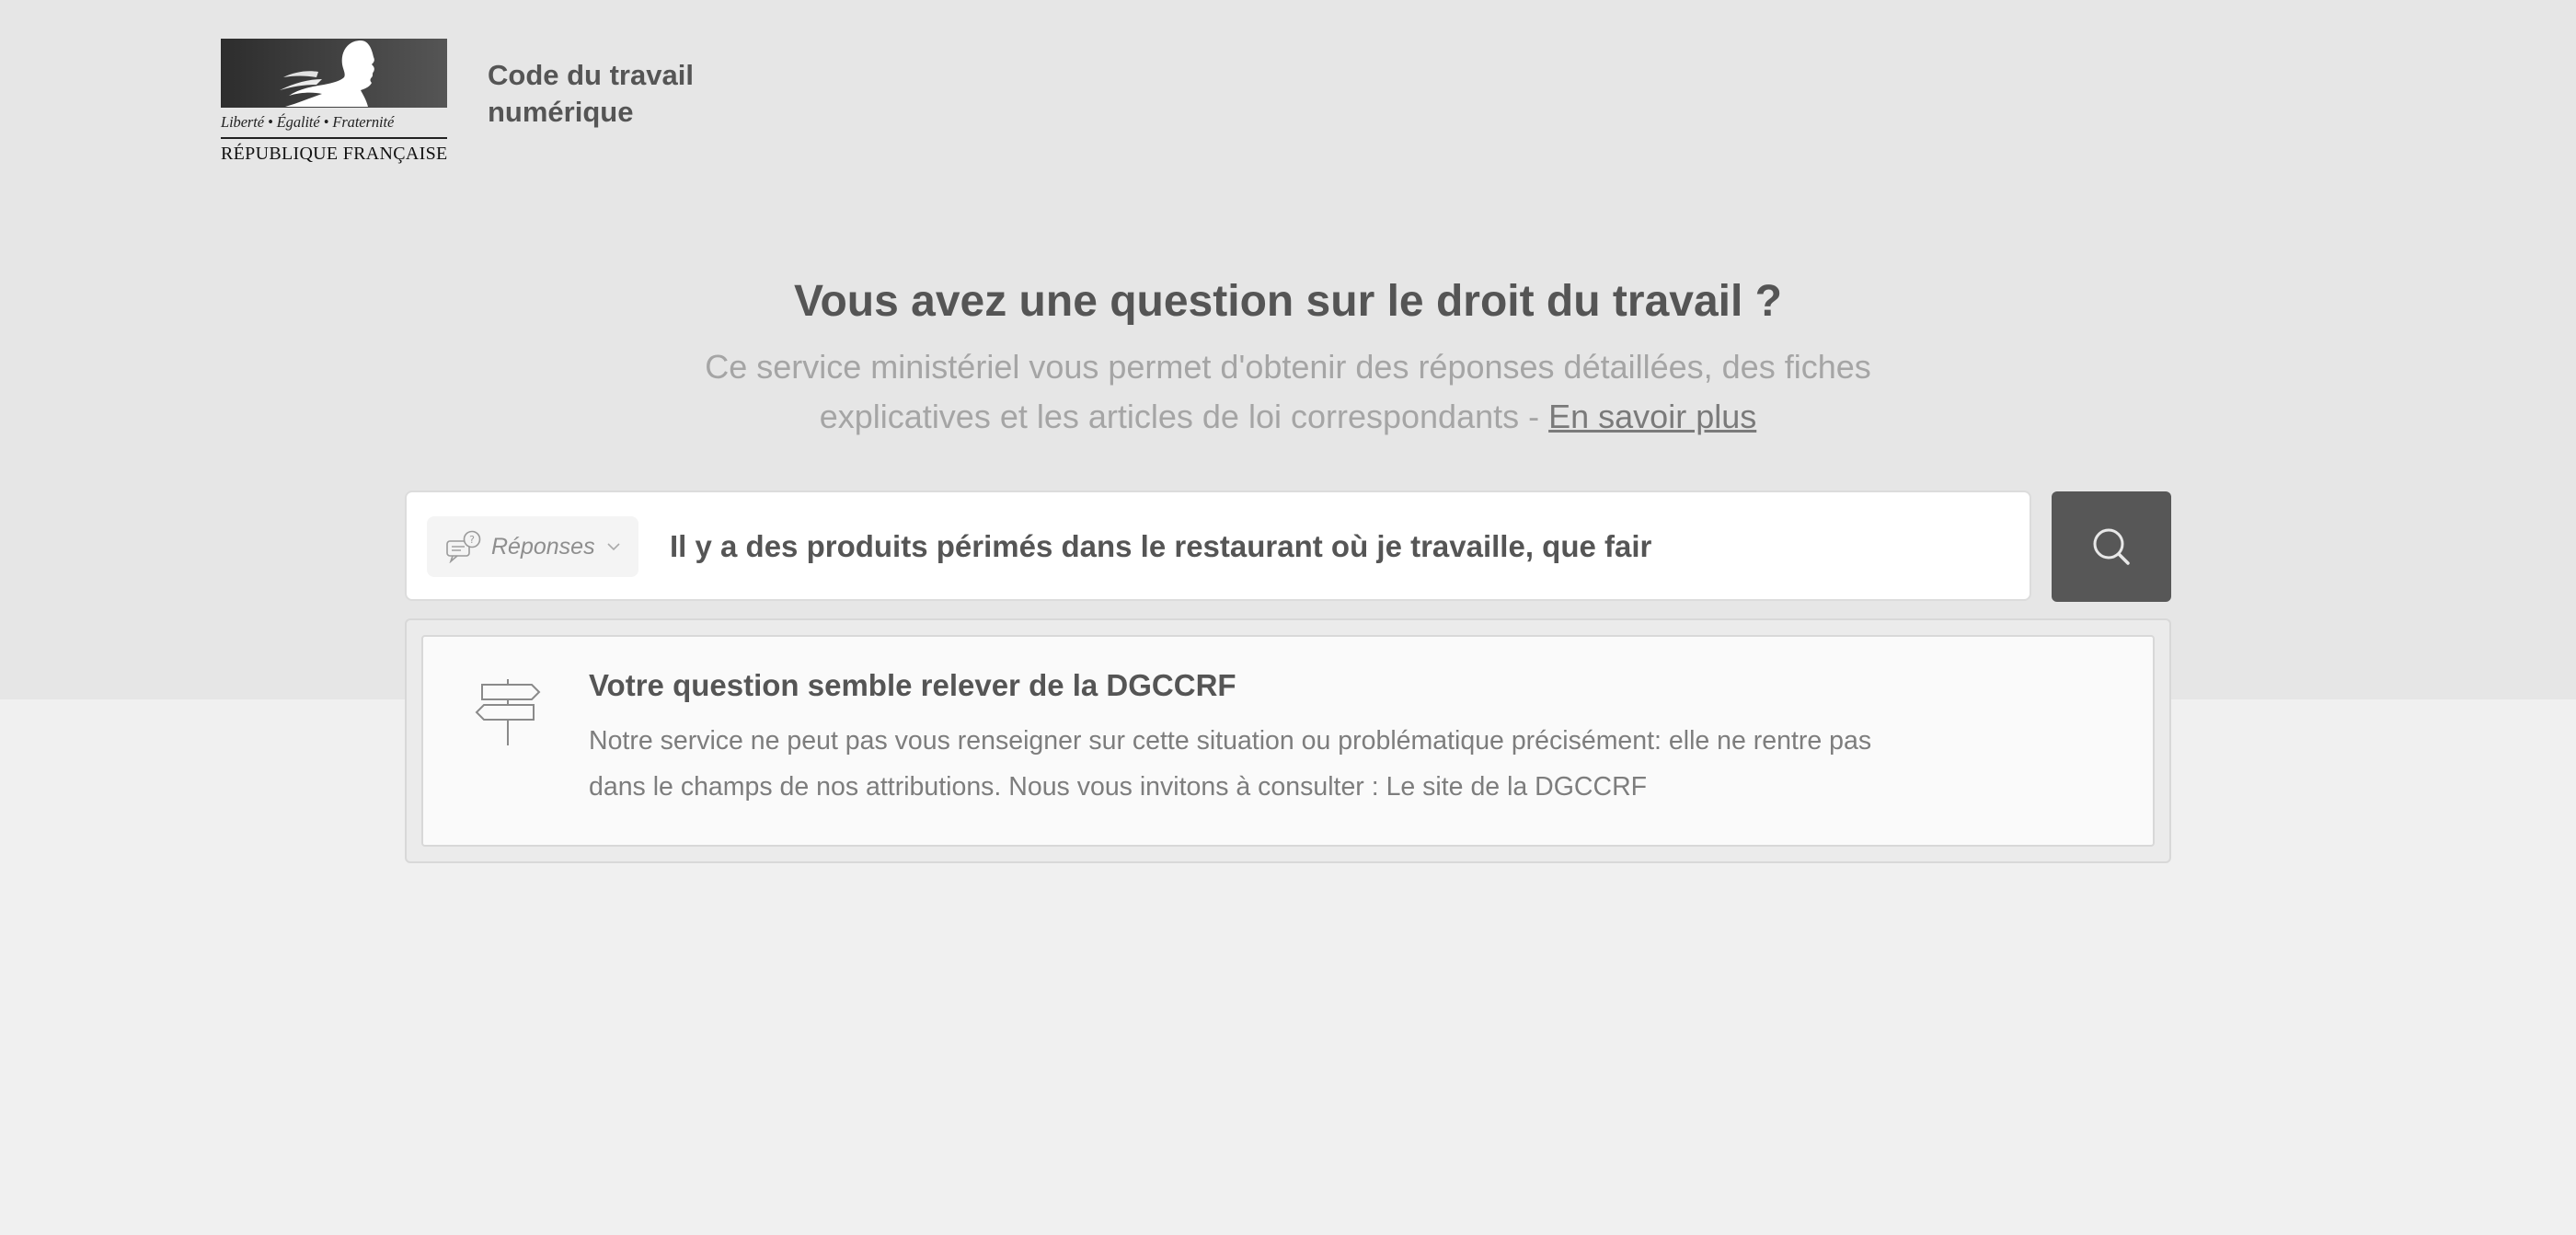  Describe the element at coordinates (308, 122) in the screenshot. I see `logo-motto: Liberté • Égalité • Fraternité` at that location.